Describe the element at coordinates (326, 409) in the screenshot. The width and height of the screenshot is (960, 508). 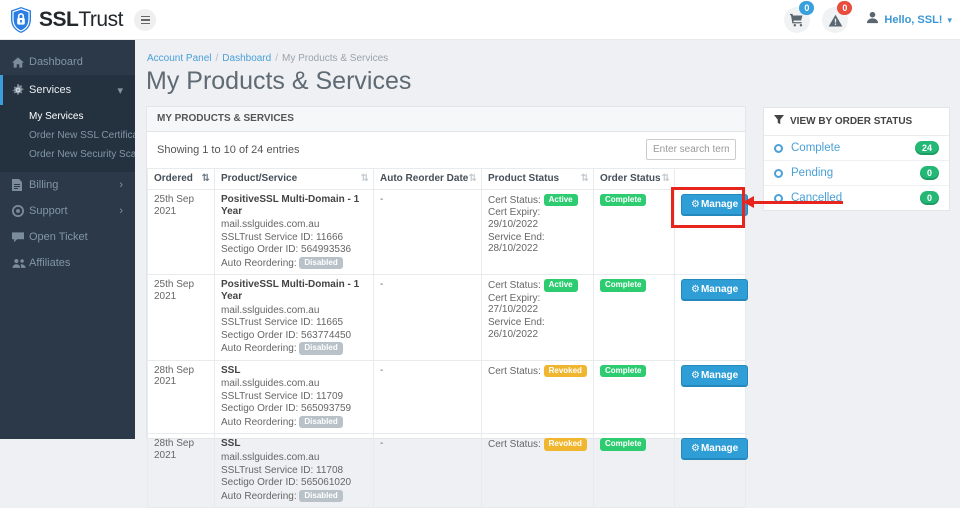
I see `sectigo-order-id: 565093759` at that location.